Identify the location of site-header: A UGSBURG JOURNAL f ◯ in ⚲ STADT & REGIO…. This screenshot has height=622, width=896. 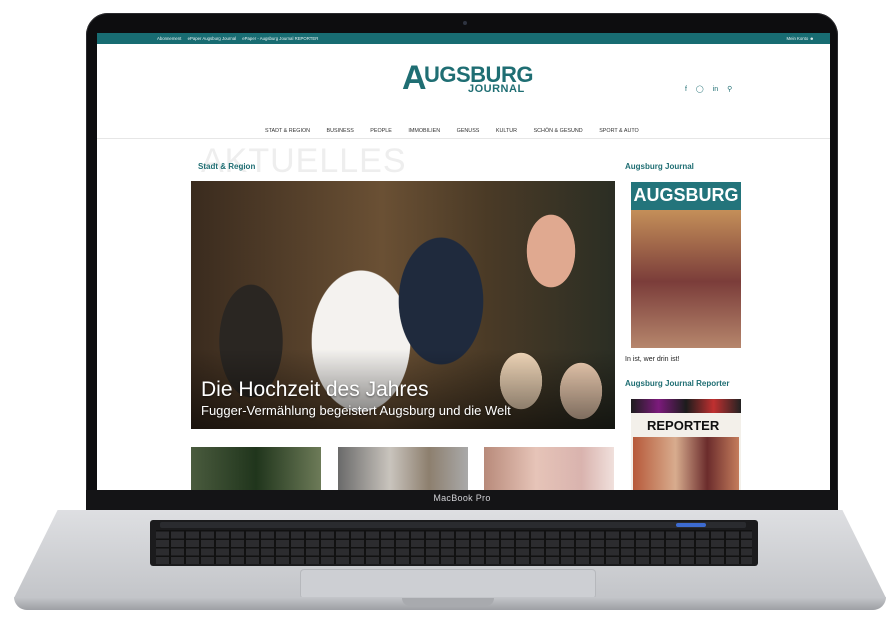
(463, 91).